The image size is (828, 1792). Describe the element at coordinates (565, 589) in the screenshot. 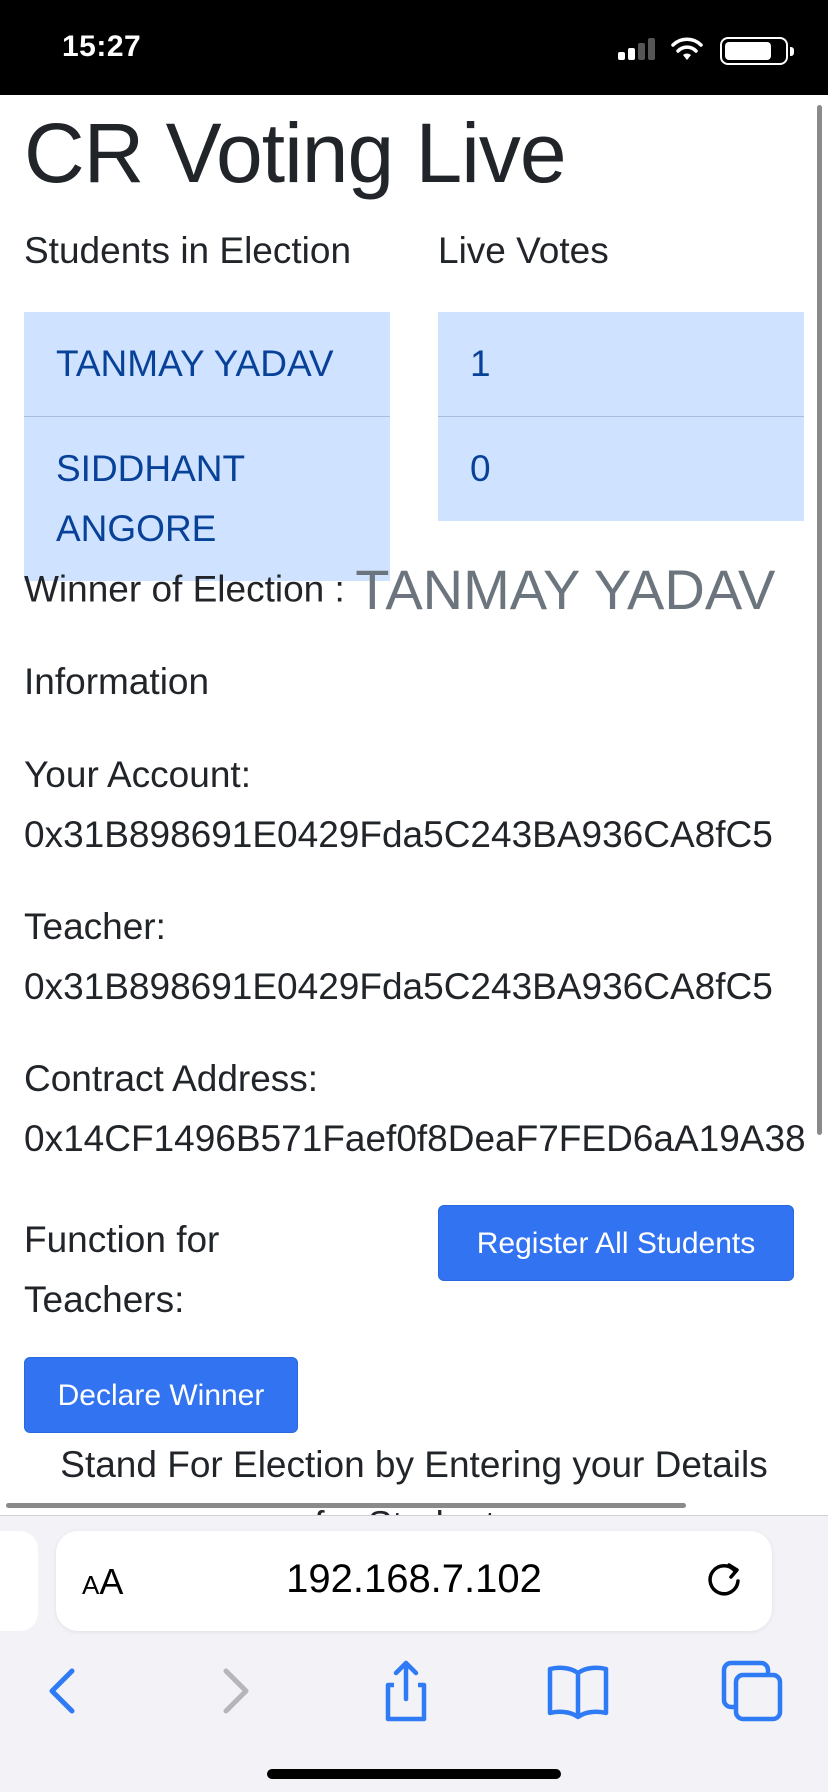

I see `winner-name: TANMAY YADAV` at that location.